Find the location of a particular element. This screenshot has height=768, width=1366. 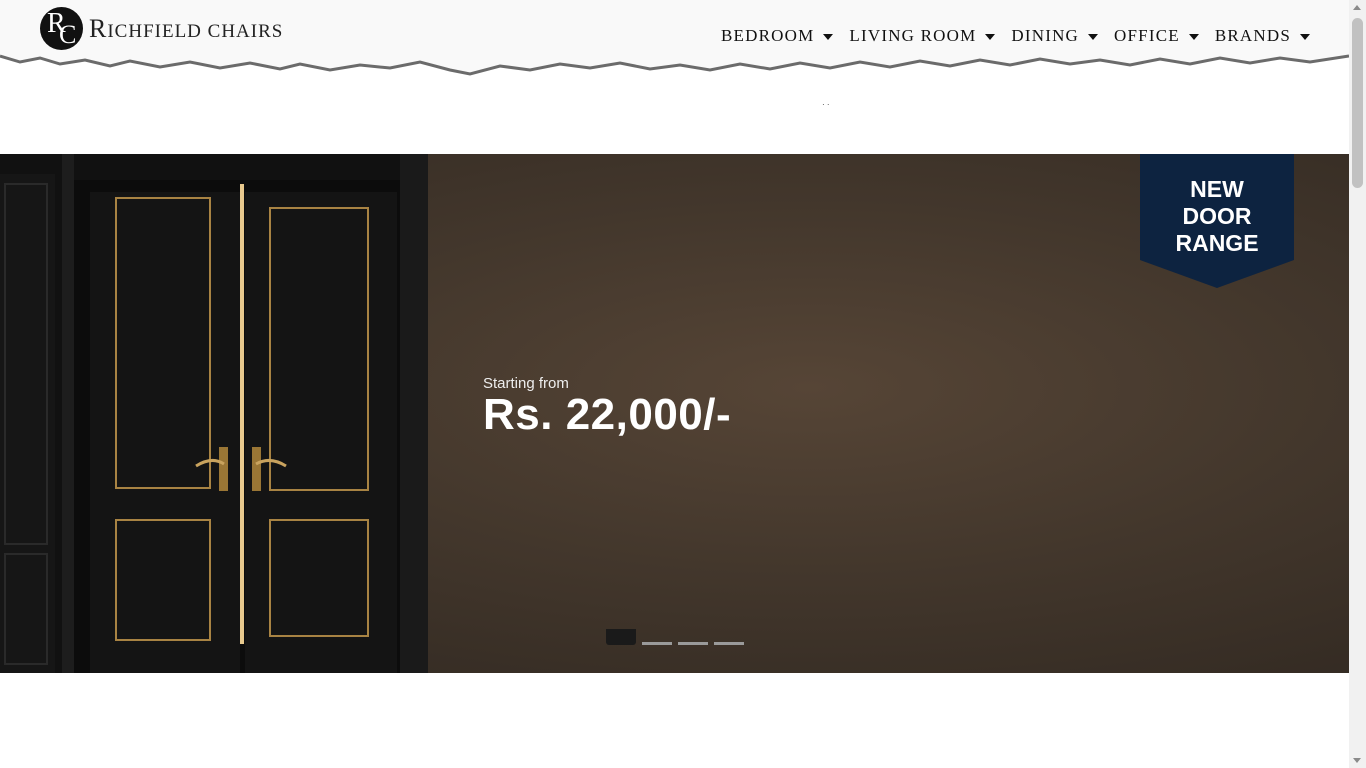

nav-item-office: OFFICE is located at coordinates (1156, 36).